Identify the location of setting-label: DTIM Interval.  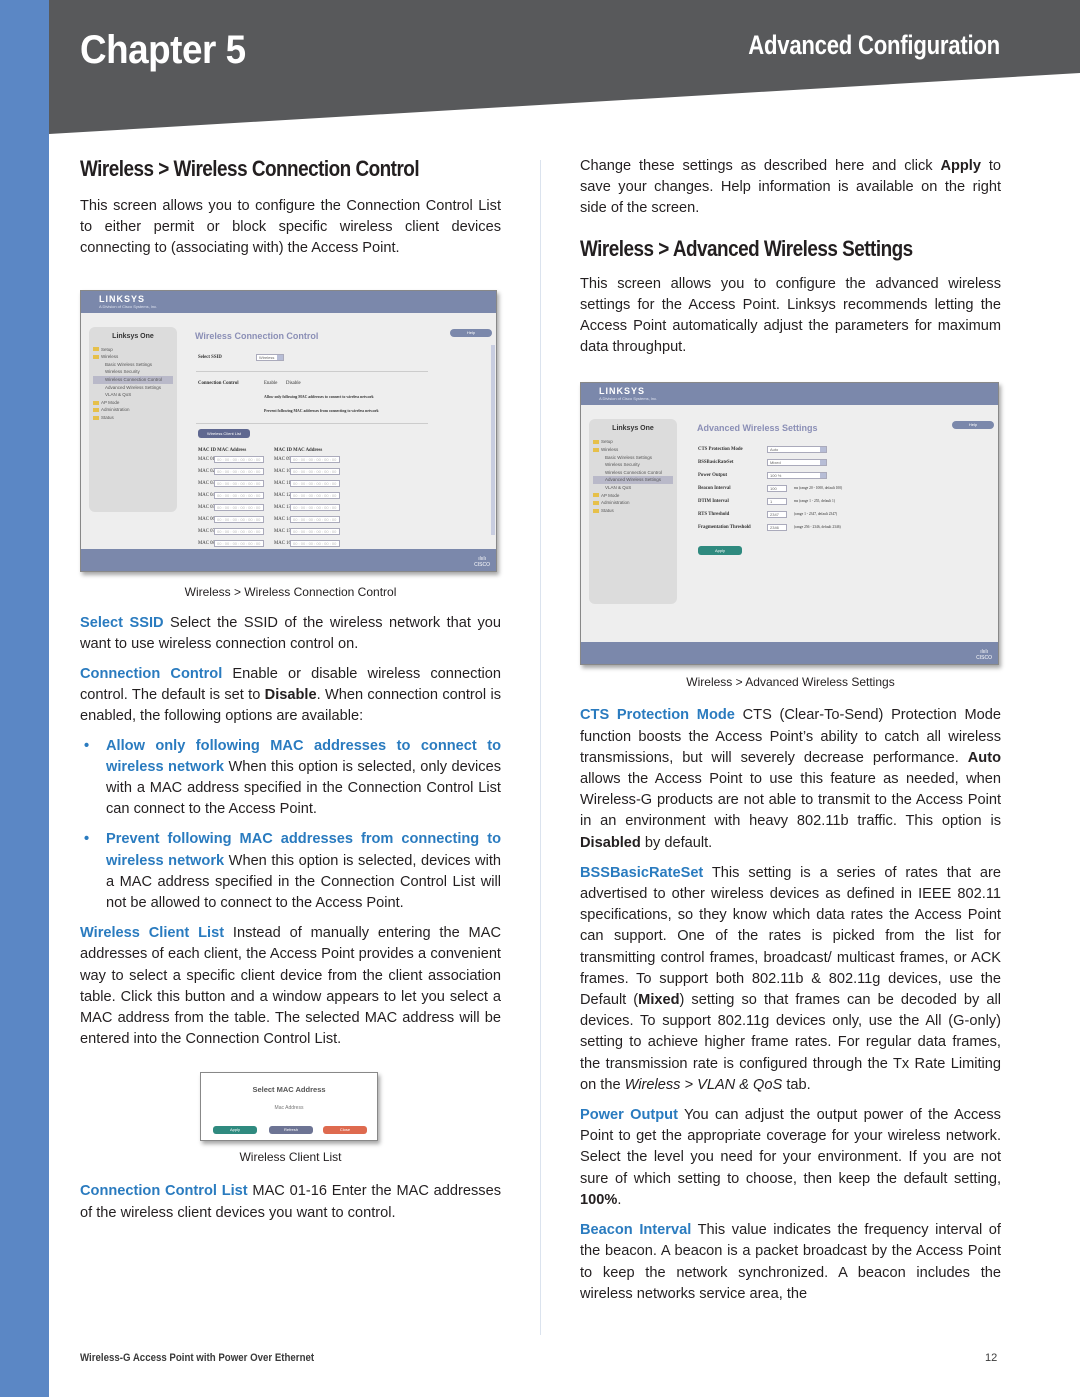
(713, 502).